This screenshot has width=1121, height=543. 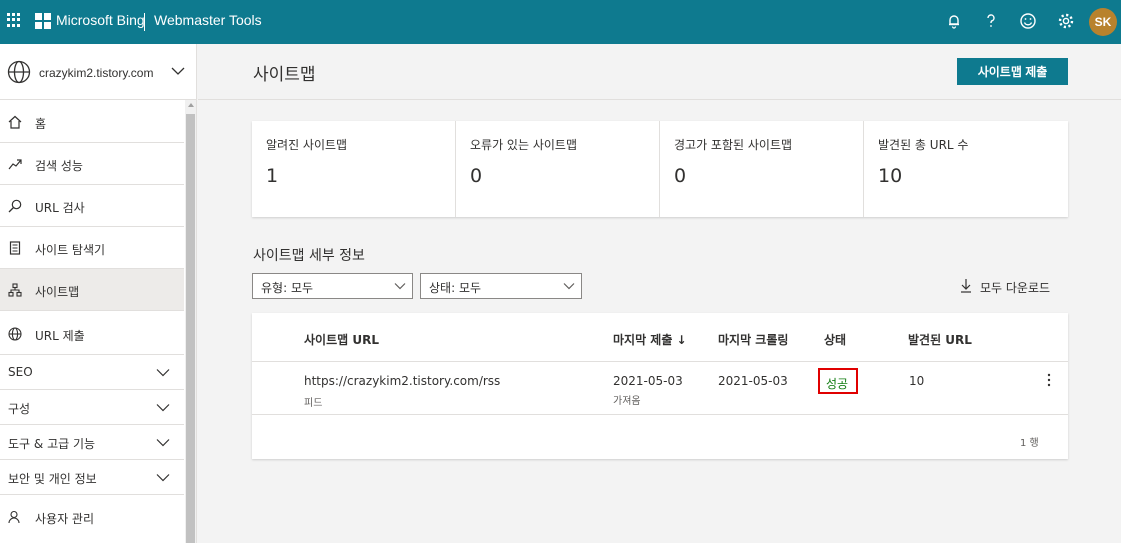 What do you see at coordinates (272, 176) in the screenshot?
I see `stat-value: 1` at bounding box center [272, 176].